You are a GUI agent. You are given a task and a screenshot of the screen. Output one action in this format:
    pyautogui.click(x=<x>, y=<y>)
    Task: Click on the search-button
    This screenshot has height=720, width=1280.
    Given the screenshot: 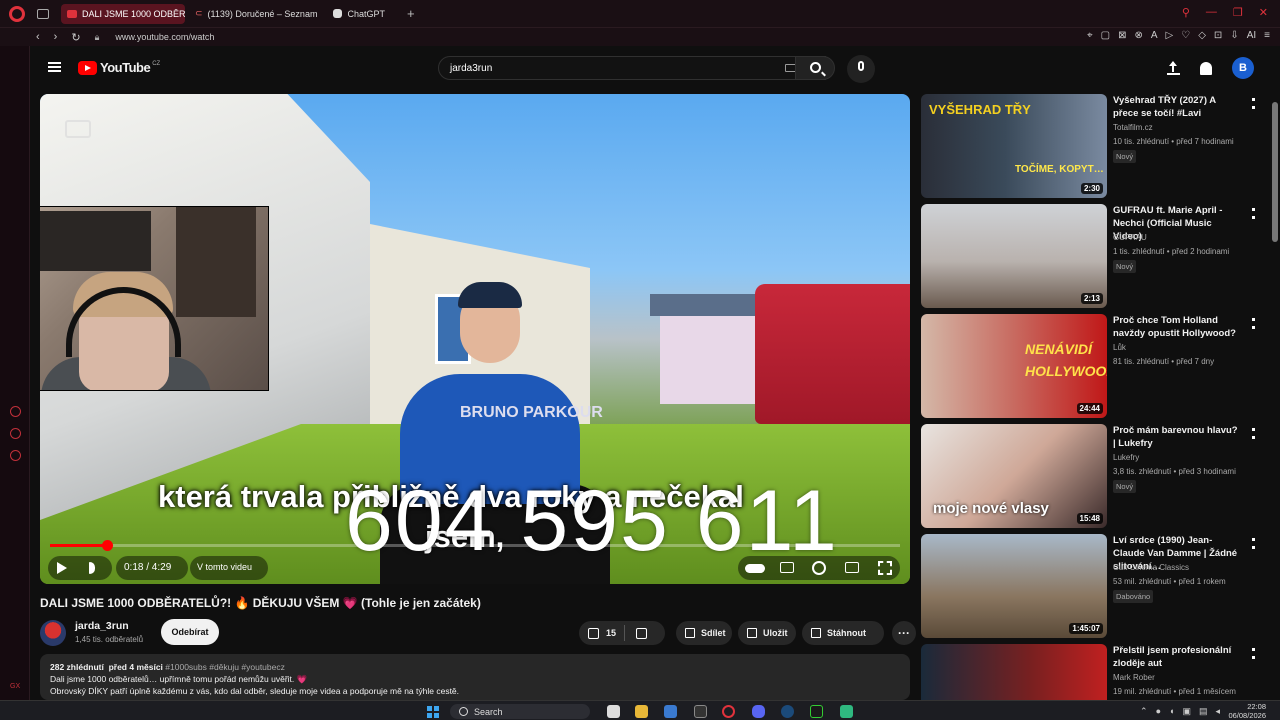 What is the action you would take?
    pyautogui.click(x=815, y=68)
    